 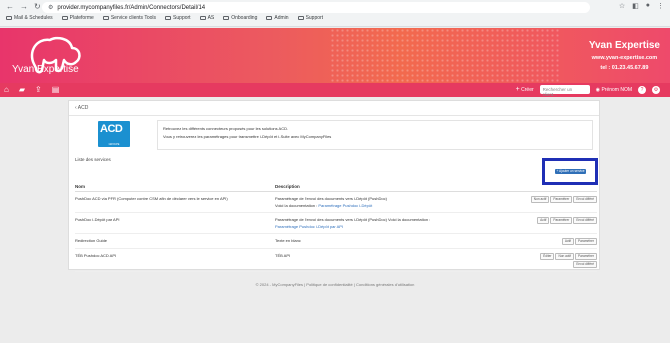 I want to click on menu-icon: ⋮, so click(x=660, y=6).